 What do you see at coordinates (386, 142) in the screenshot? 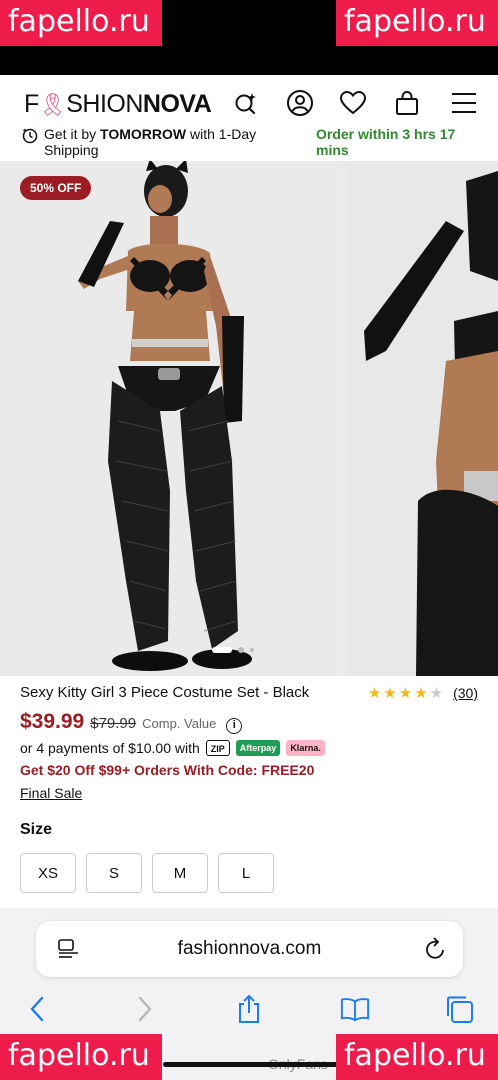
I see `order-countdown: Order within 3 hrs 17 mins` at bounding box center [386, 142].